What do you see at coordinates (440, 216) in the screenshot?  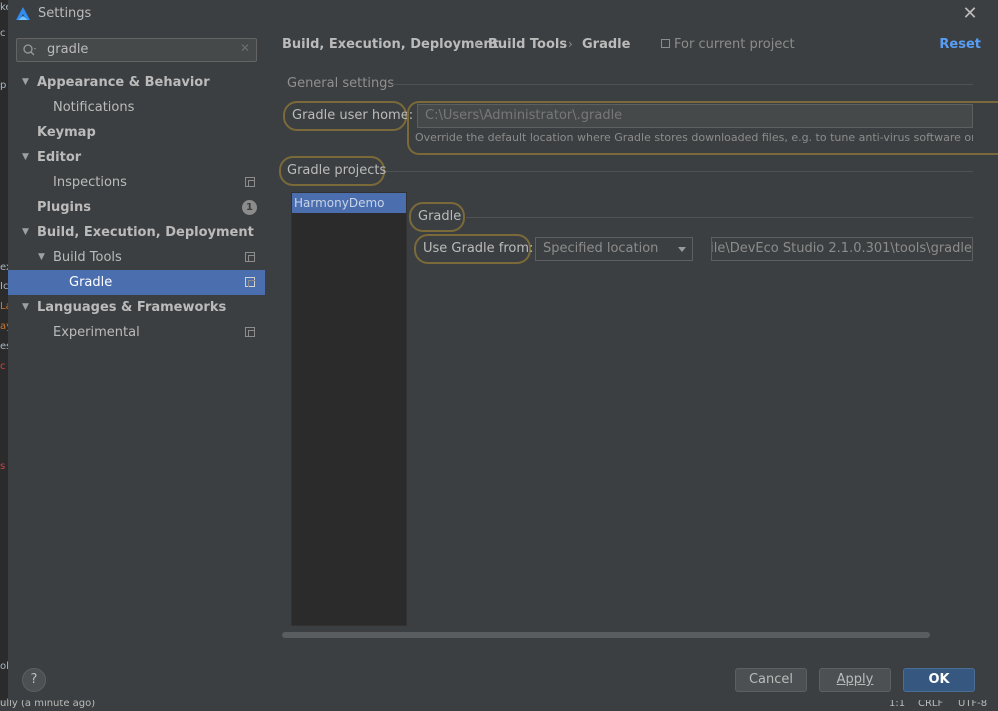 I see `gradle-section-title: Gradle` at bounding box center [440, 216].